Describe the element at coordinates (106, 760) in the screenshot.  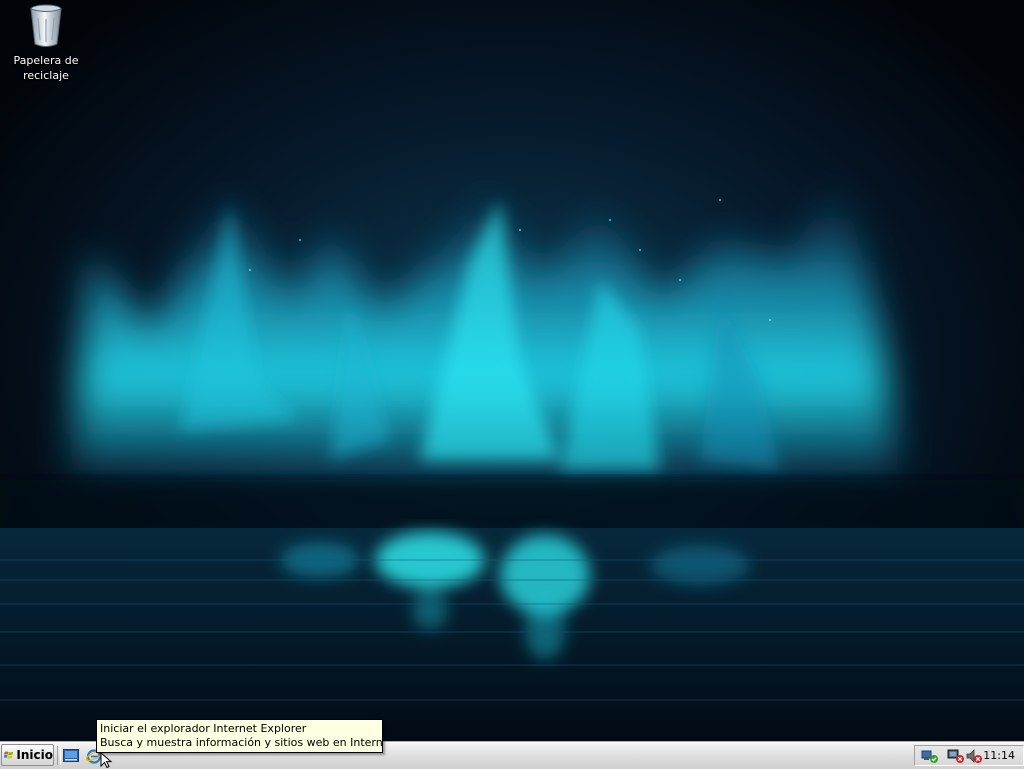
I see `mouse-cursor-icon` at that location.